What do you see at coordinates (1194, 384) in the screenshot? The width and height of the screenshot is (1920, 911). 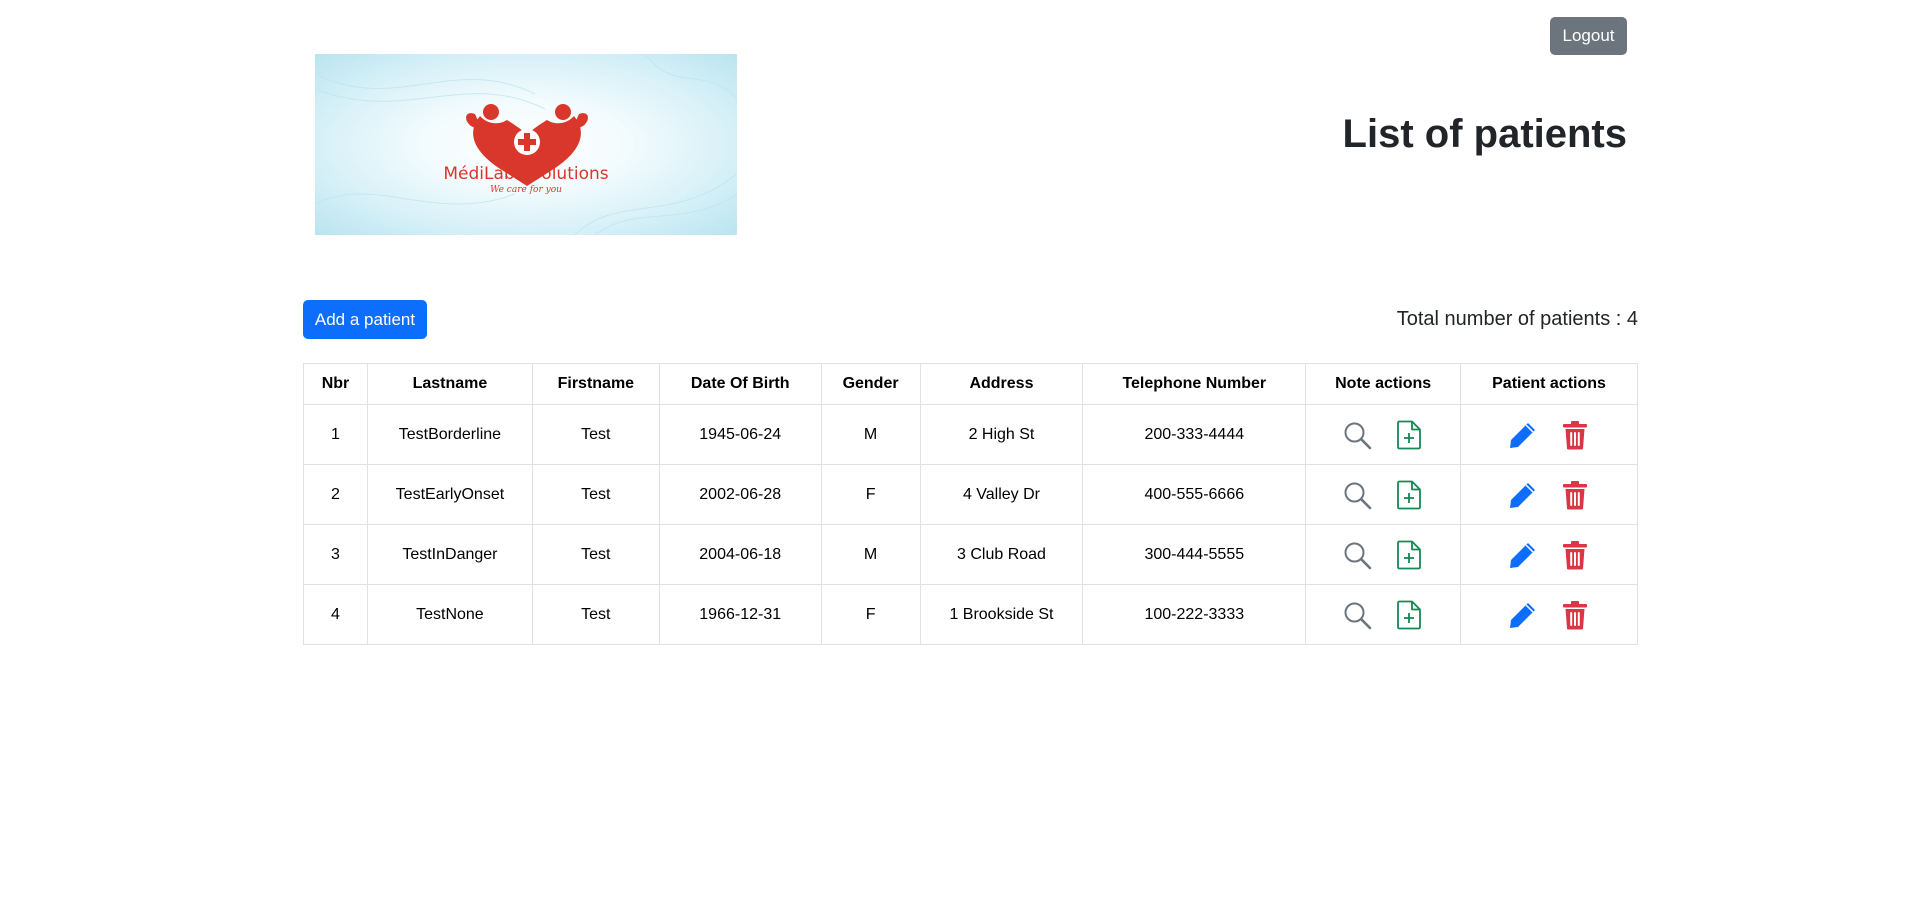 I see `column-header-telephone: Telephone Number` at bounding box center [1194, 384].